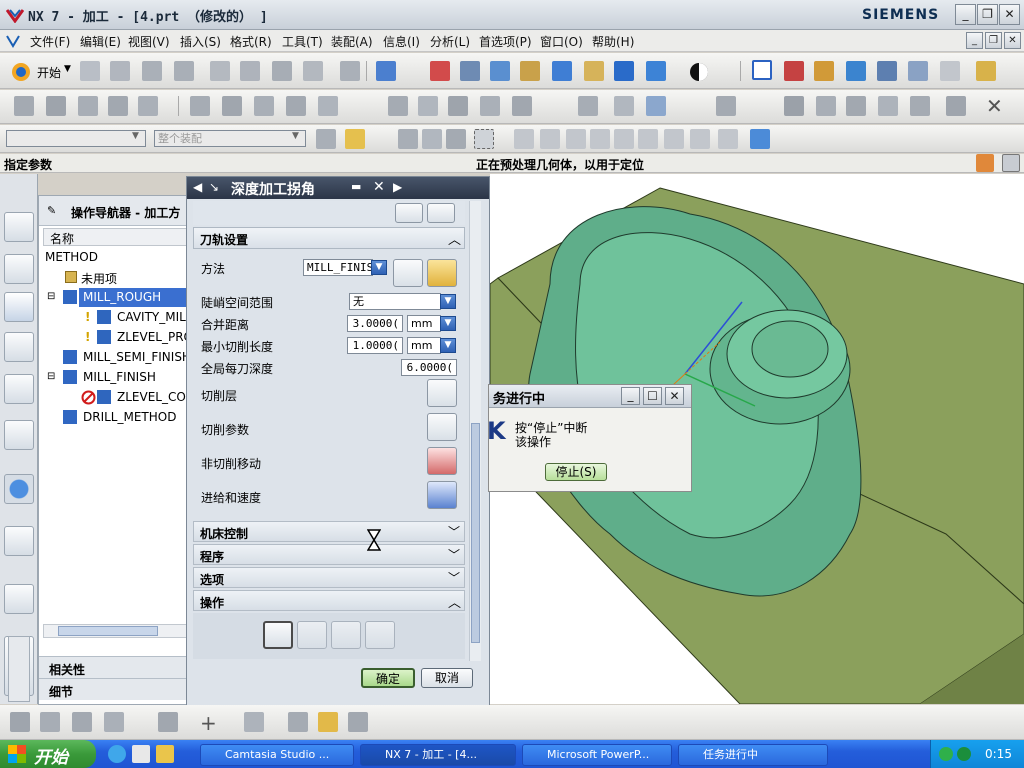  I want to click on surface-icon, so click(920, 106).